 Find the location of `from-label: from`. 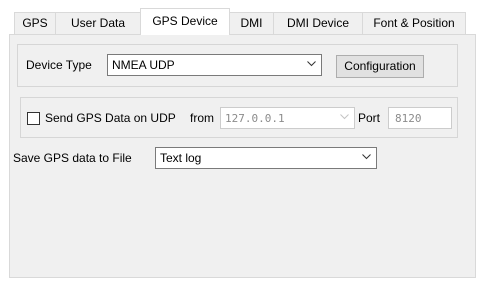

from-label: from is located at coordinates (202, 118).